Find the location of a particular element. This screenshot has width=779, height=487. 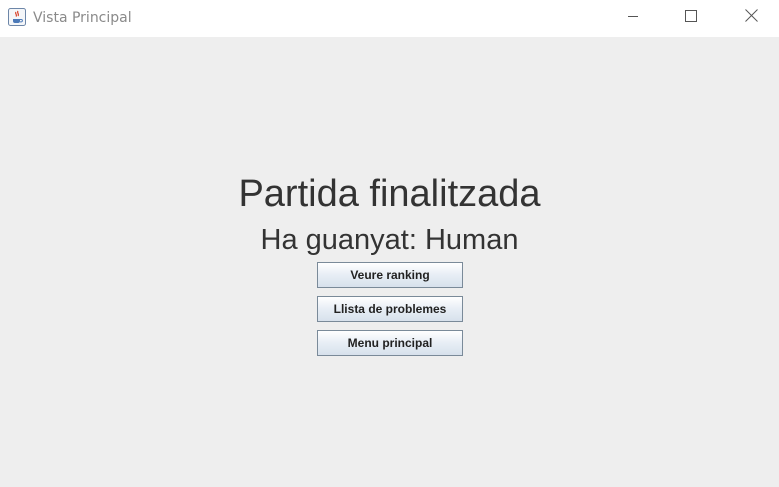

winner-label: Ha guanyat: Human is located at coordinates (389, 240).